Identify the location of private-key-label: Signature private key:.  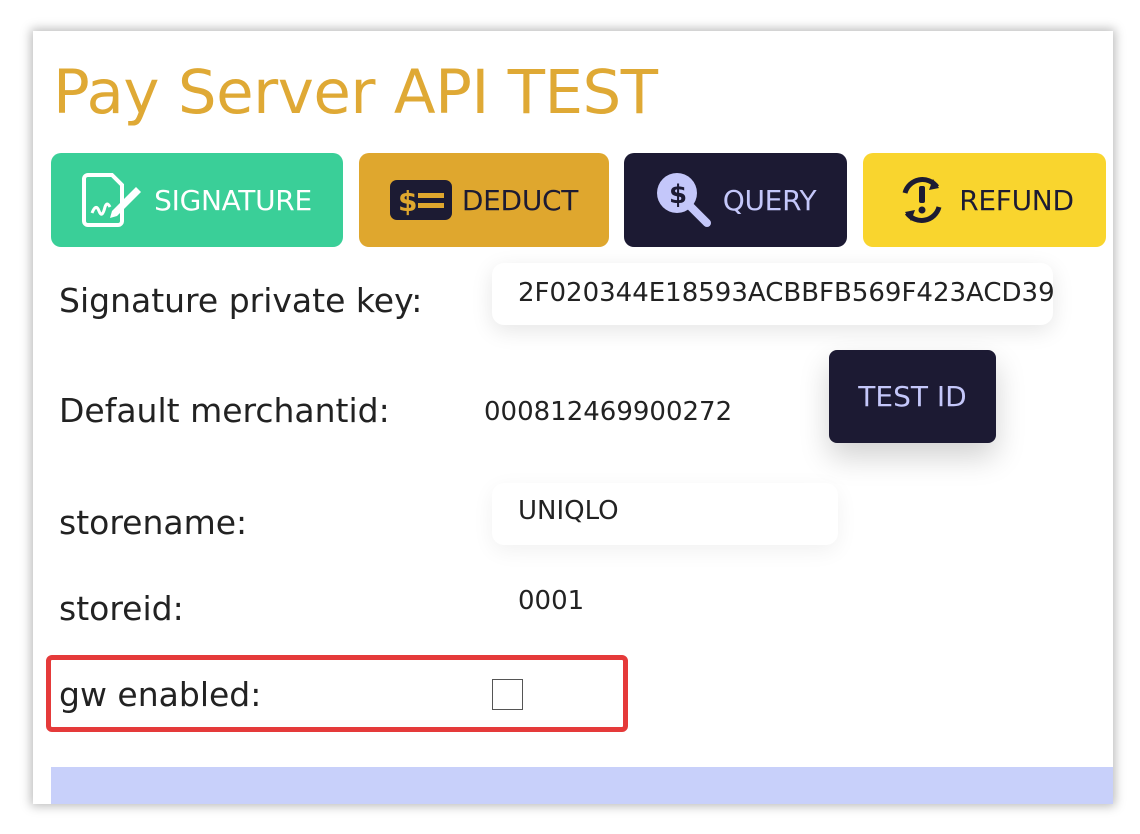
(241, 300).